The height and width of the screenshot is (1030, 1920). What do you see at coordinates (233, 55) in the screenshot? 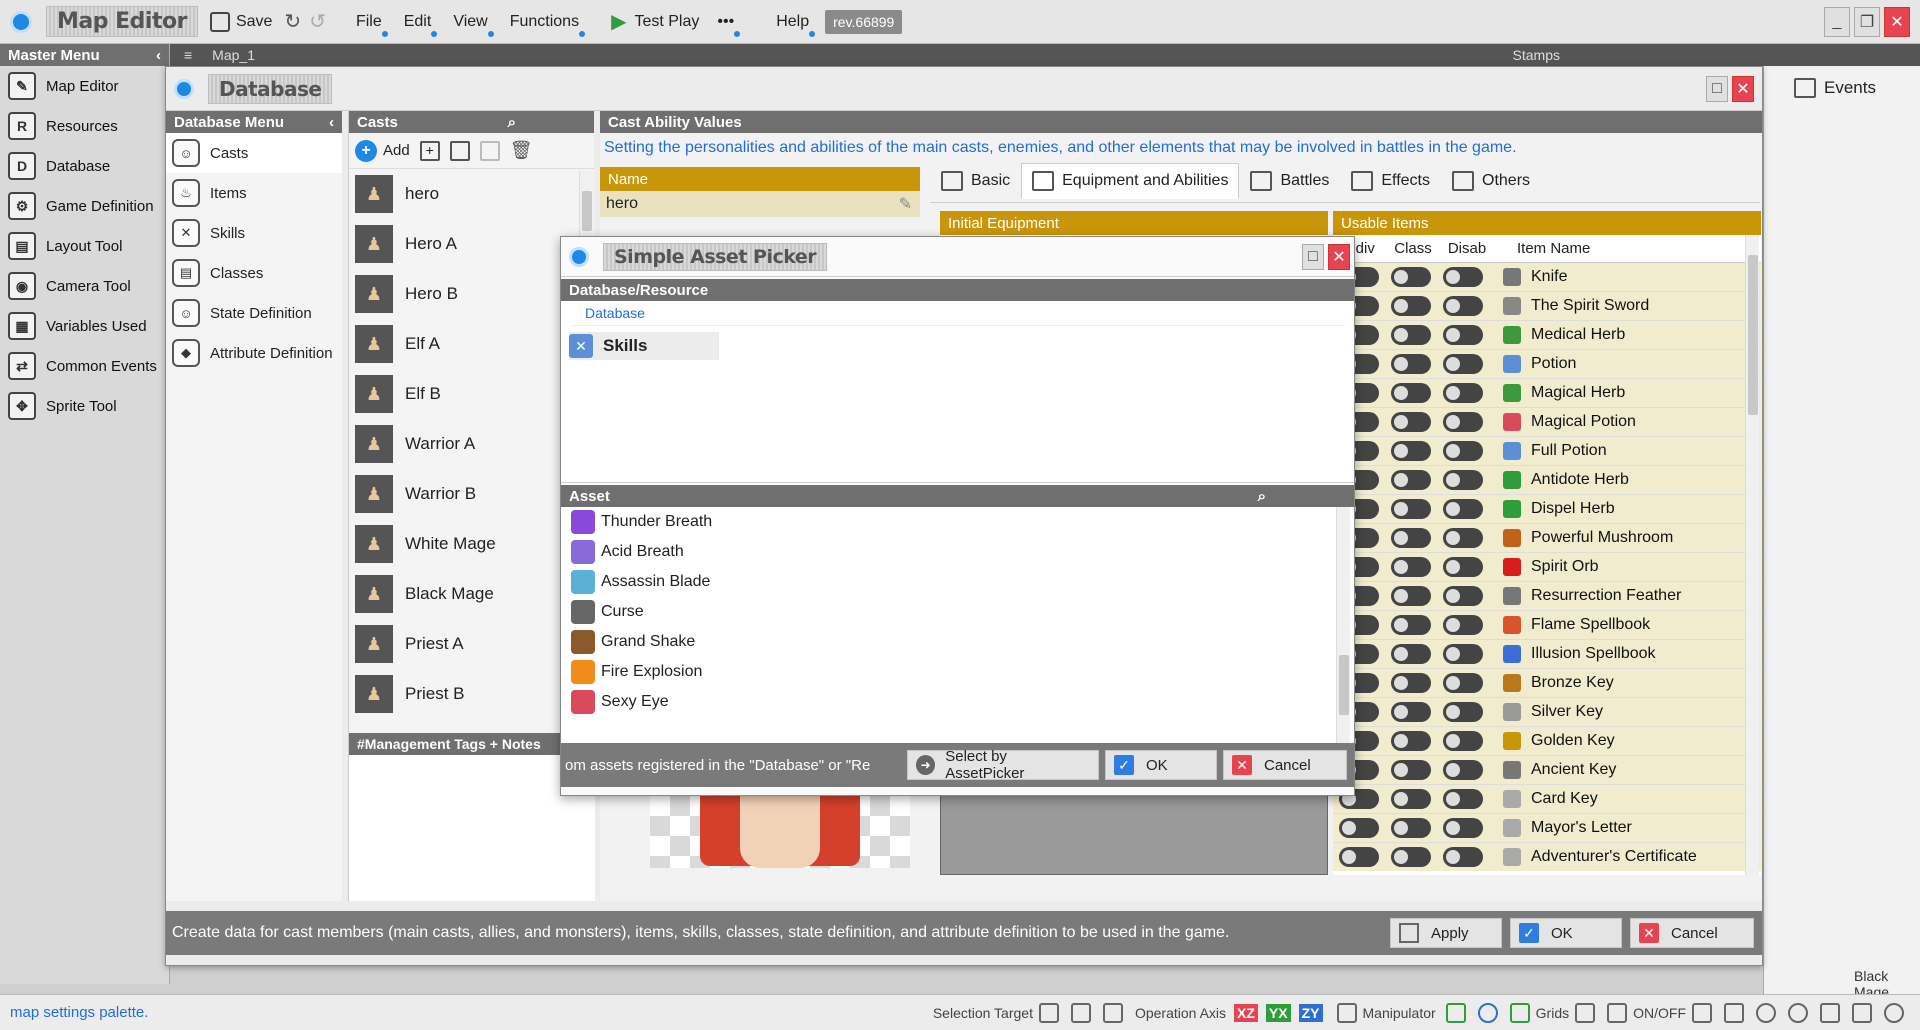
I see `map-tab: Map_1` at bounding box center [233, 55].